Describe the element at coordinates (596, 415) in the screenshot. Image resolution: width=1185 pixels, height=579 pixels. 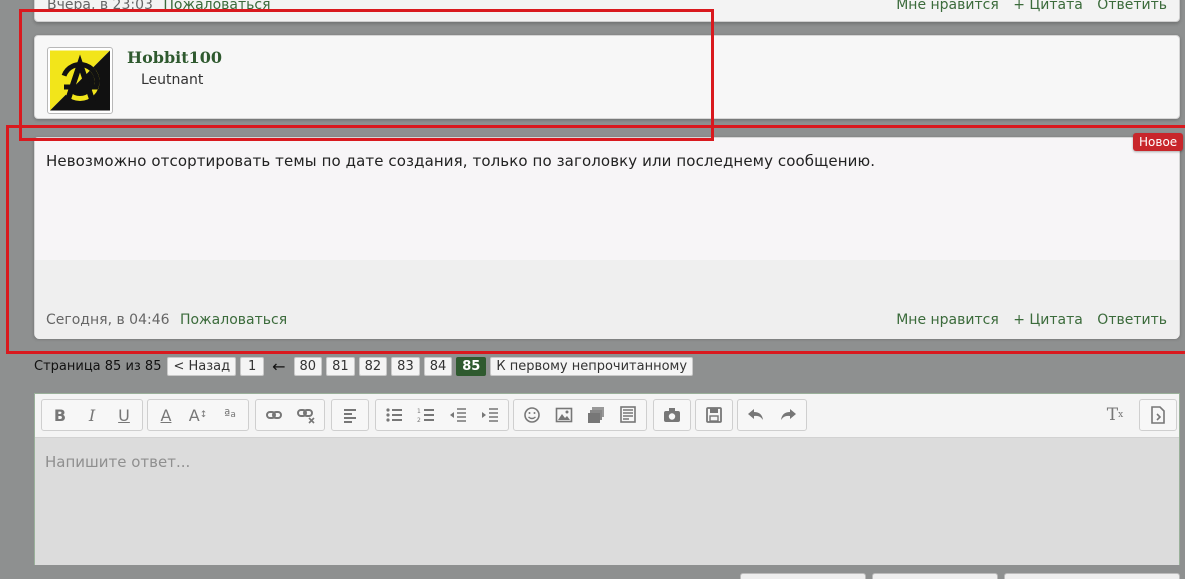
I see `gallery-icon` at that location.